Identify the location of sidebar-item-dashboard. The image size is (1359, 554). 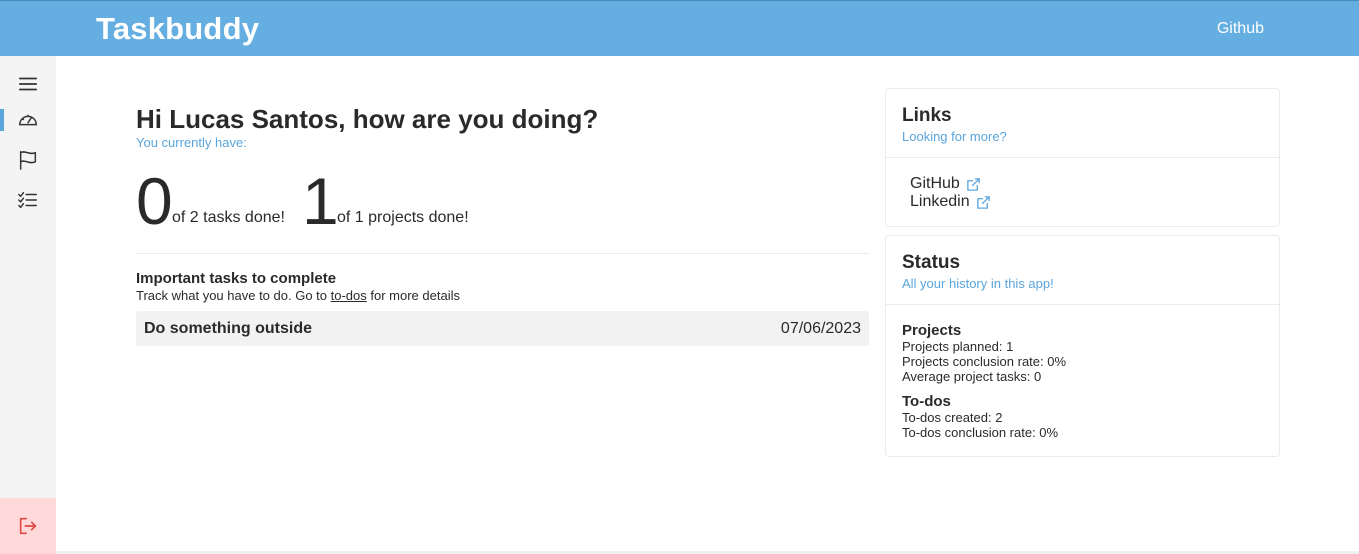
(28, 120).